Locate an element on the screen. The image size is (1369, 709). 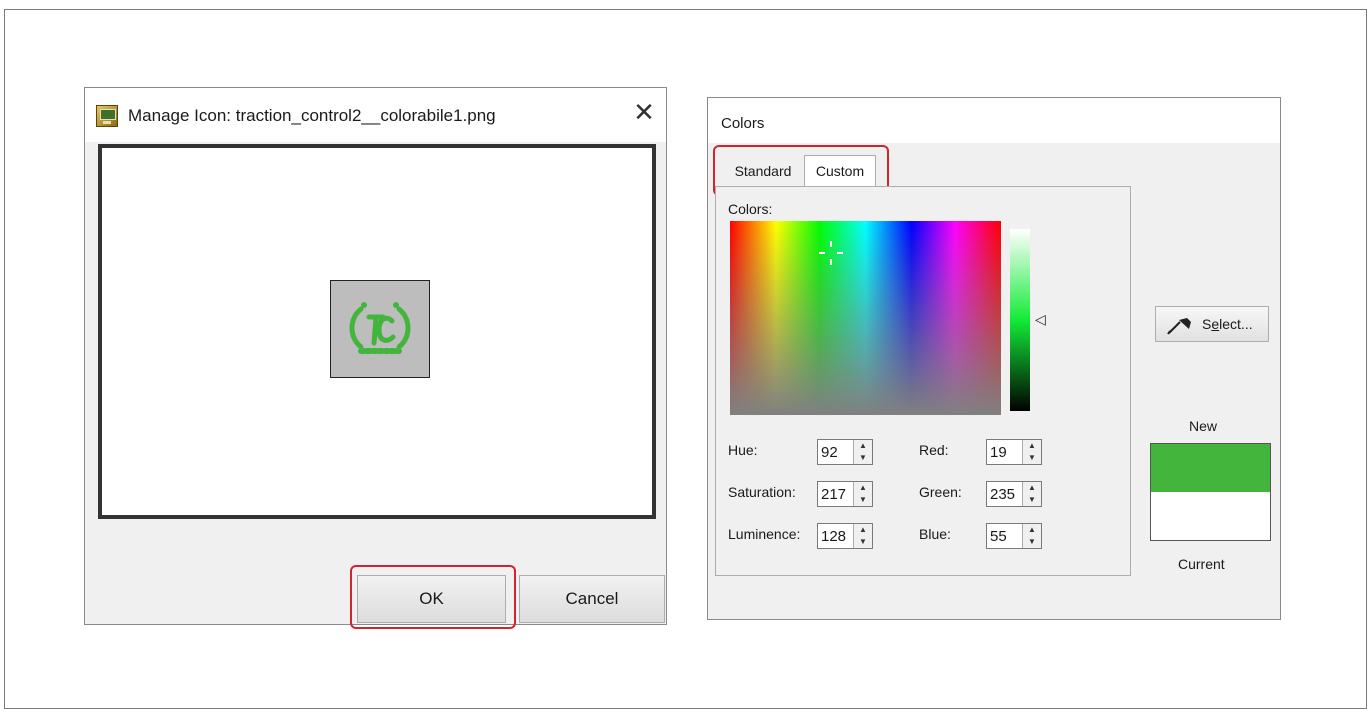
title-bar: Colors is located at coordinates (994, 120).